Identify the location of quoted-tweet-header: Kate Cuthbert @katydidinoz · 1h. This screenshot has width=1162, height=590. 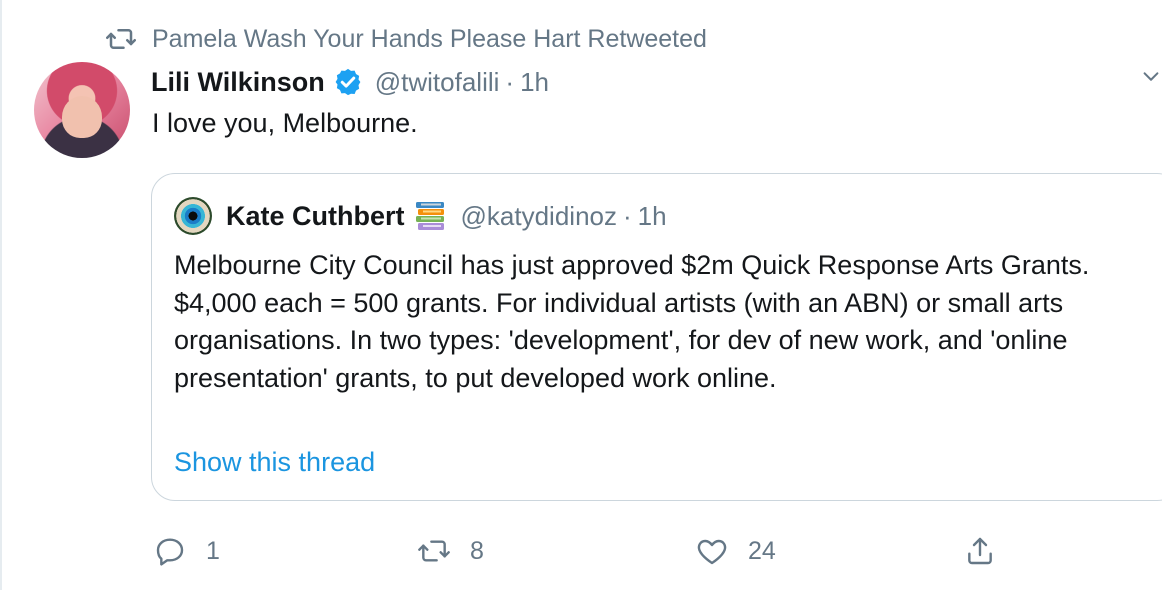
(420, 216).